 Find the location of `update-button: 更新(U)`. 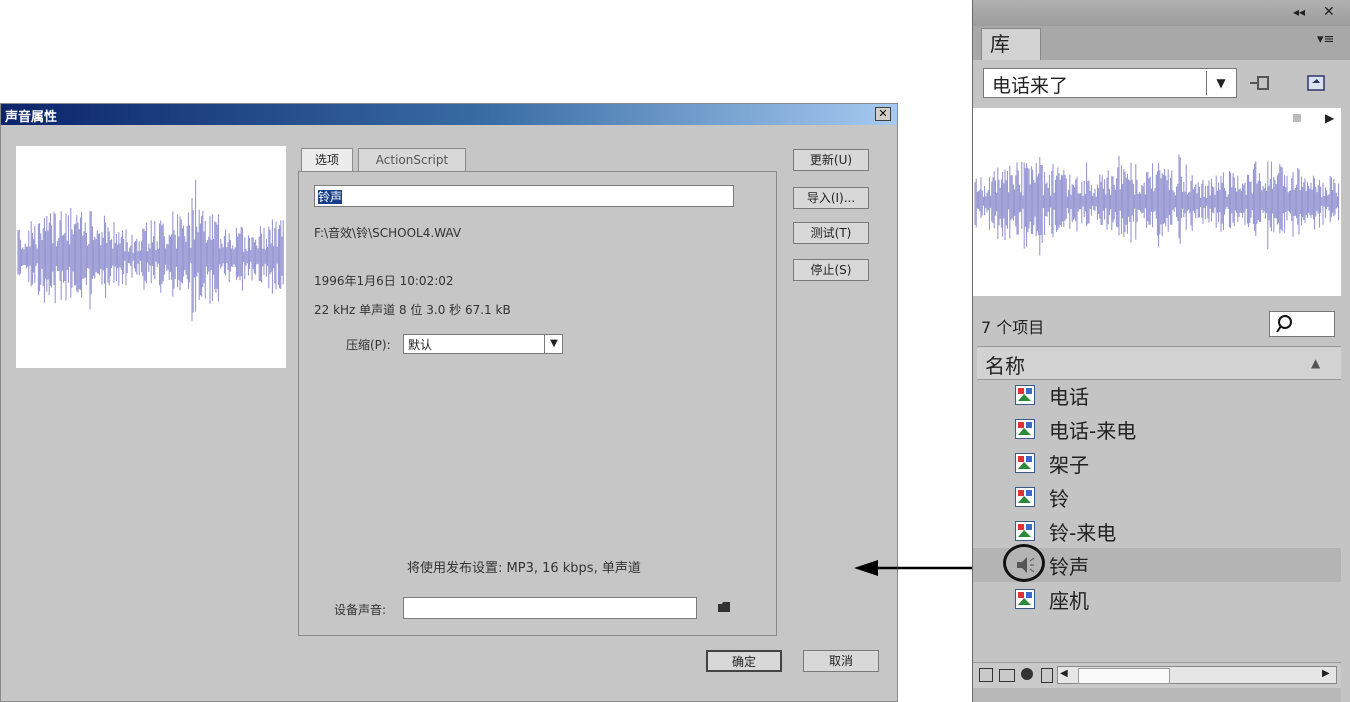

update-button: 更新(U) is located at coordinates (831, 160).